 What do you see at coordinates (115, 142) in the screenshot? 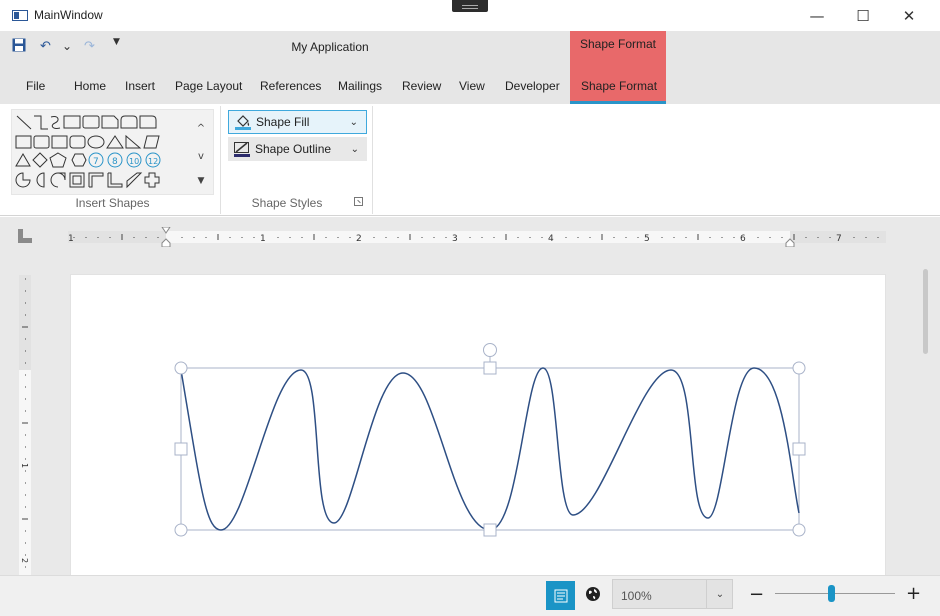
I see `triangle-icon` at bounding box center [115, 142].